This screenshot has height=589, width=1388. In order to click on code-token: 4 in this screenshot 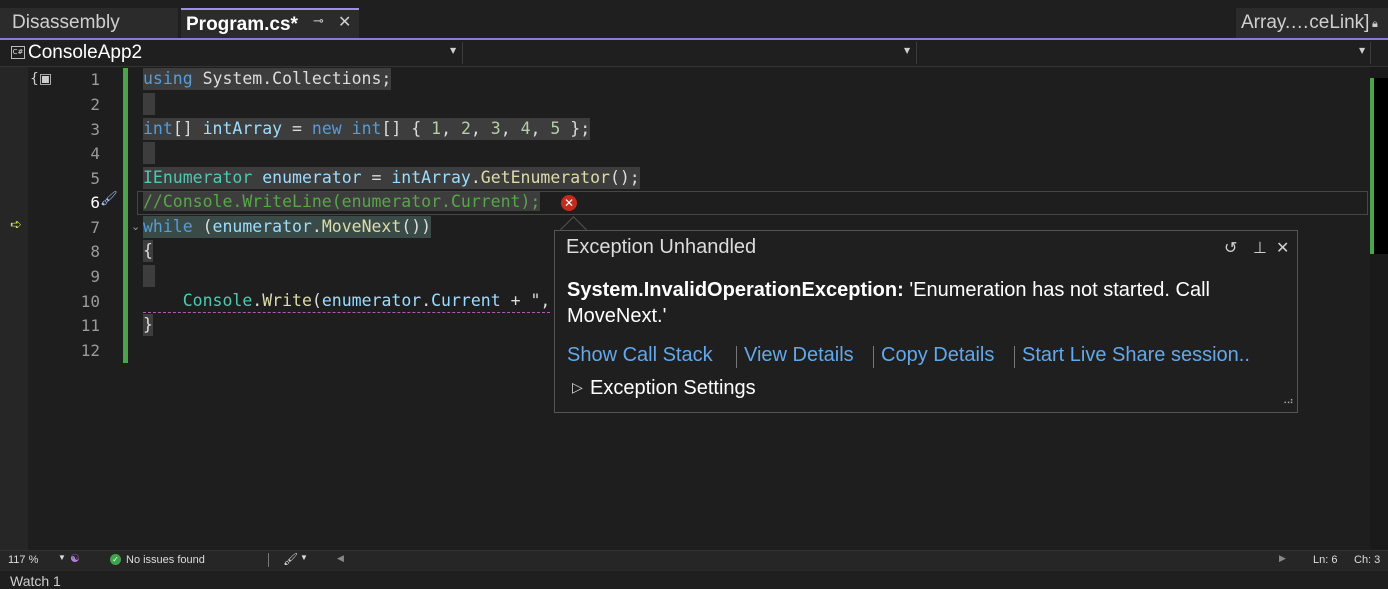, I will do `click(525, 128)`.